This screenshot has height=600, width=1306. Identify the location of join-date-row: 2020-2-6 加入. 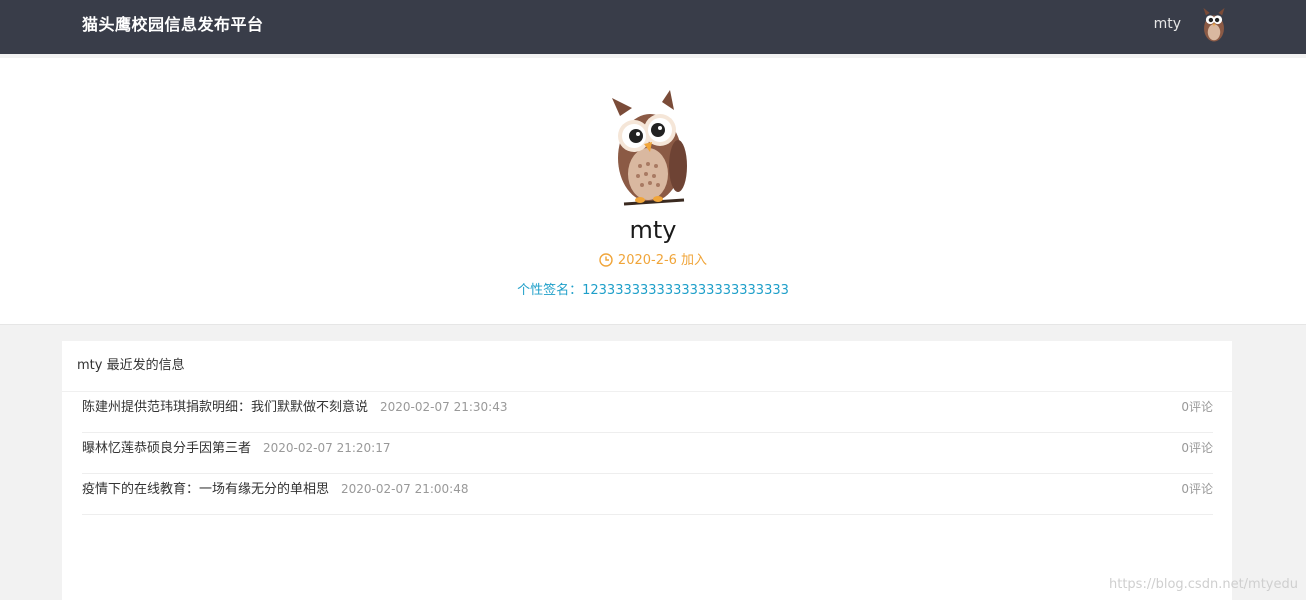
(653, 258).